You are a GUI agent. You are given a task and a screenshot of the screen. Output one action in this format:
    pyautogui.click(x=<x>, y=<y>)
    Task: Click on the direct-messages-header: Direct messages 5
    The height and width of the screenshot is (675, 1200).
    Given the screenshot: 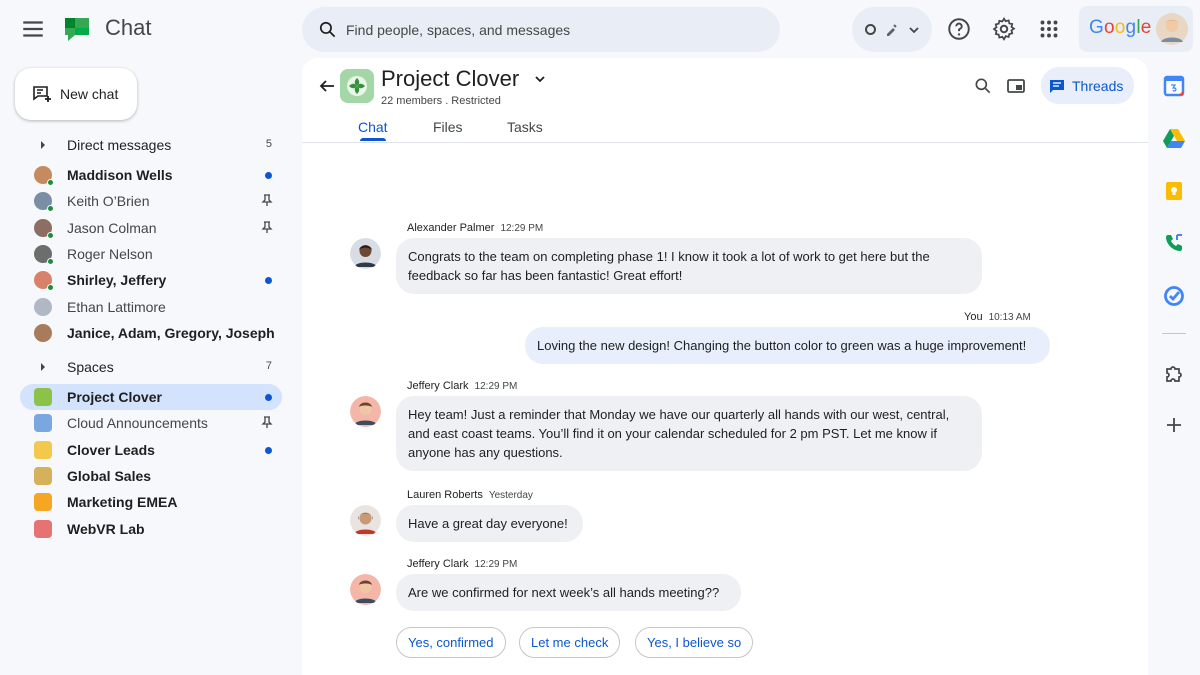 What is the action you would take?
    pyautogui.click(x=150, y=145)
    